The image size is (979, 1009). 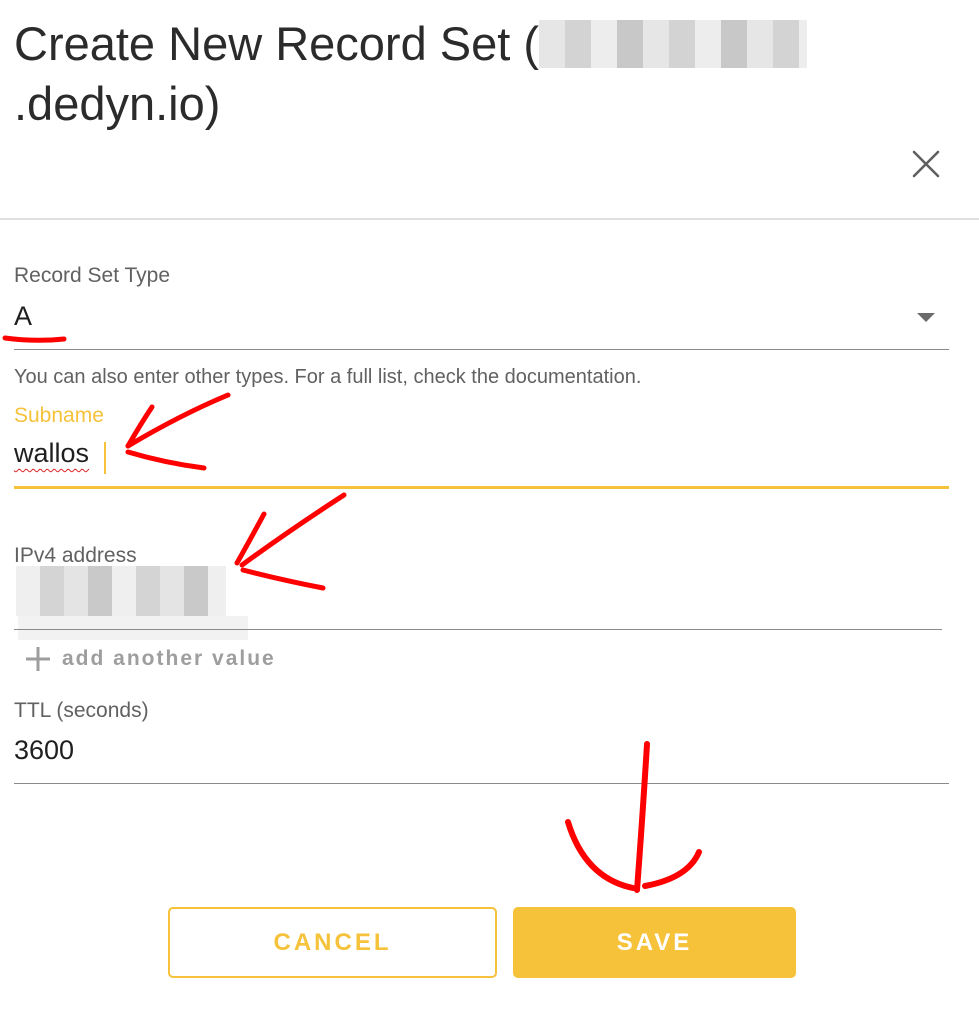 I want to click on save-arrow-mark, so click(x=633, y=817).